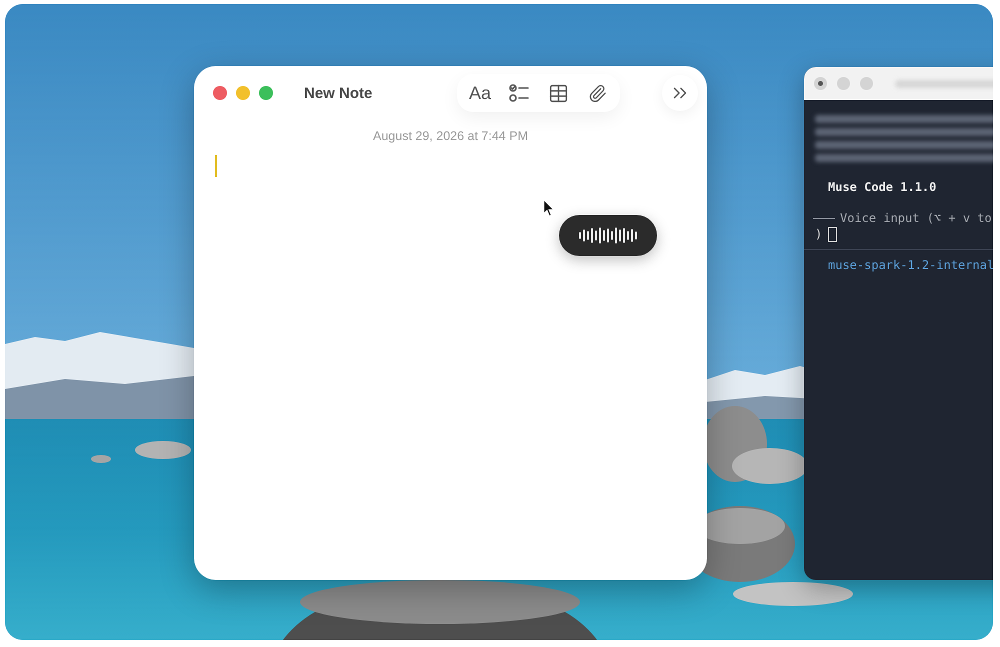 The image size is (1000, 647). What do you see at coordinates (558, 93) in the screenshot?
I see `table-icon` at bounding box center [558, 93].